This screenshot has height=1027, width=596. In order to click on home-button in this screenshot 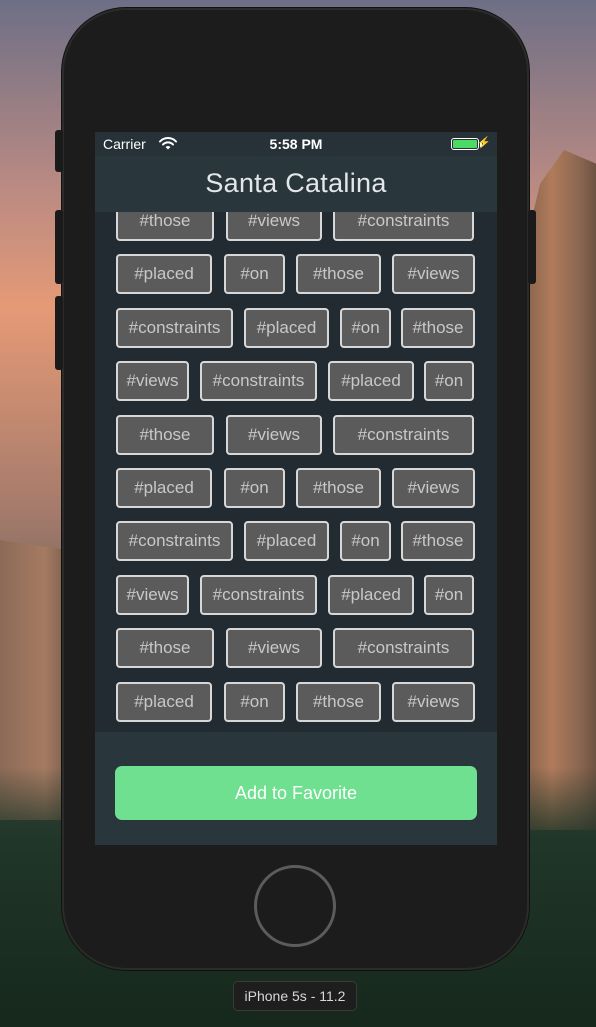, I will do `click(295, 906)`.